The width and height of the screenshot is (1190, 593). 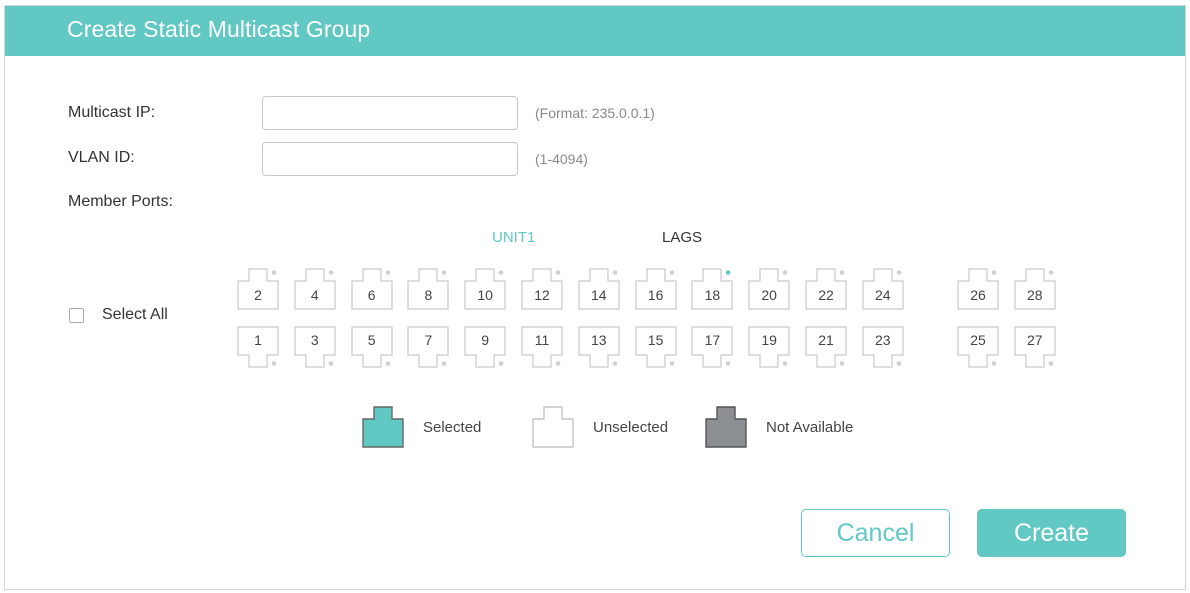 What do you see at coordinates (542, 295) in the screenshot?
I see `port-number-label: 12` at bounding box center [542, 295].